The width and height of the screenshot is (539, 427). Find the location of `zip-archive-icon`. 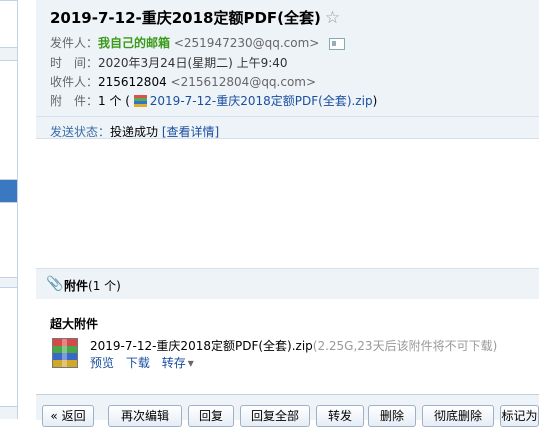

zip-archive-icon is located at coordinates (65, 353).